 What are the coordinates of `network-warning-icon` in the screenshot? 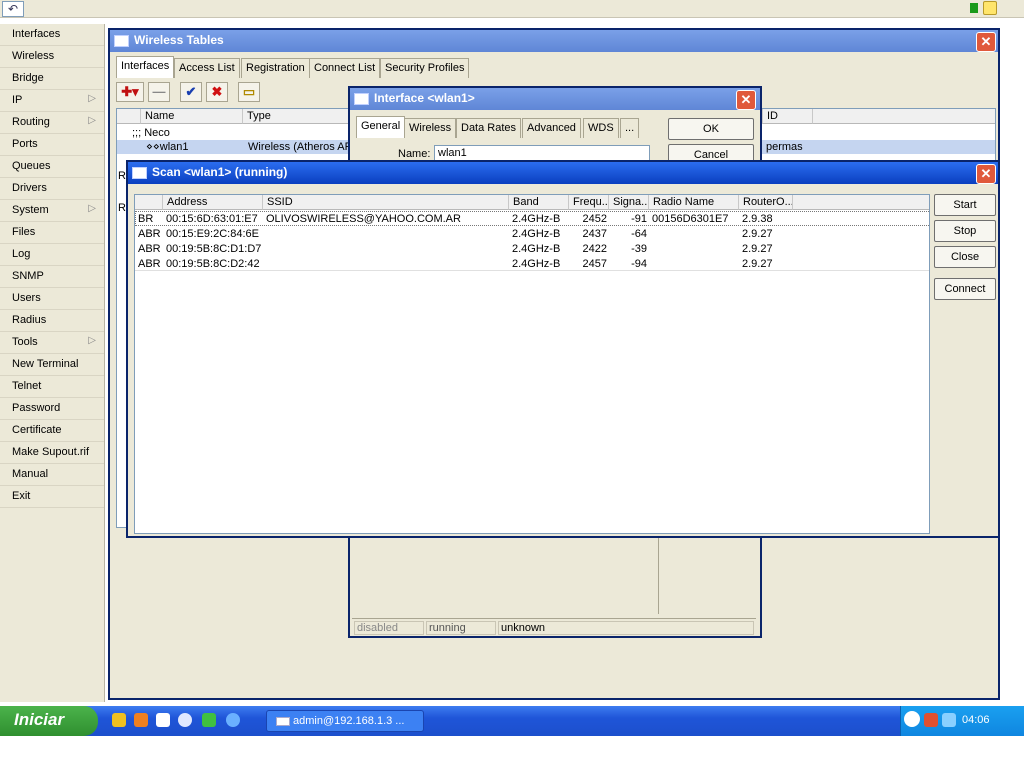 It's located at (931, 720).